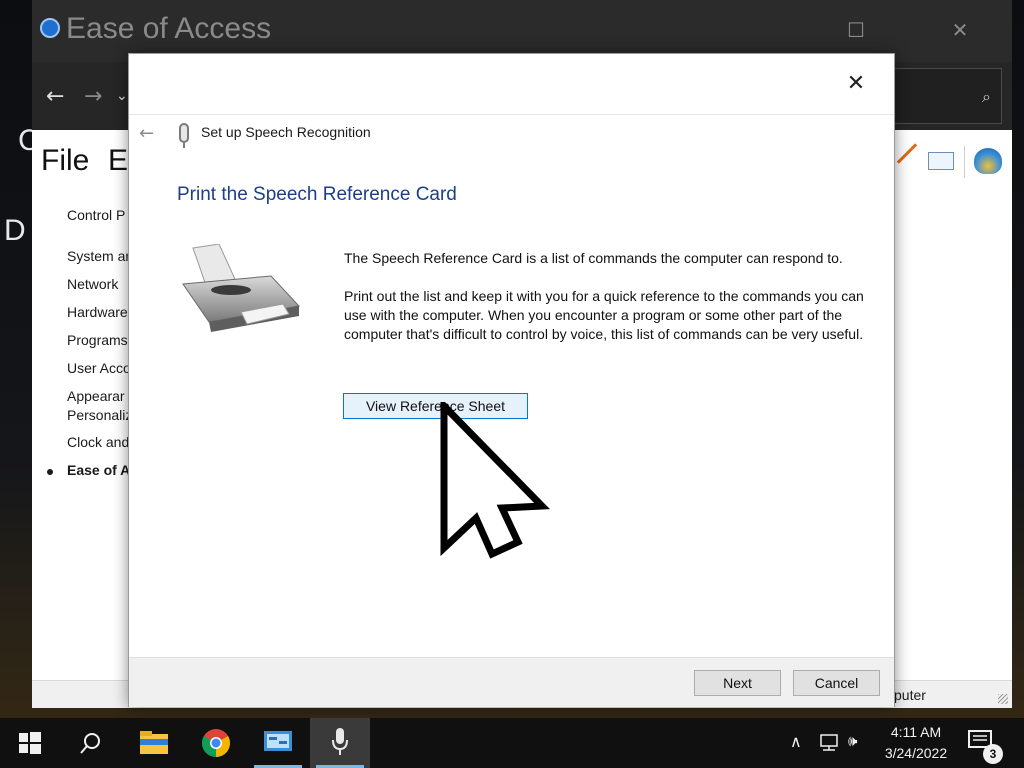 Image resolution: width=1024 pixels, height=768 pixels. Describe the element at coordinates (941, 161) in the screenshot. I see `mail-icon` at that location.